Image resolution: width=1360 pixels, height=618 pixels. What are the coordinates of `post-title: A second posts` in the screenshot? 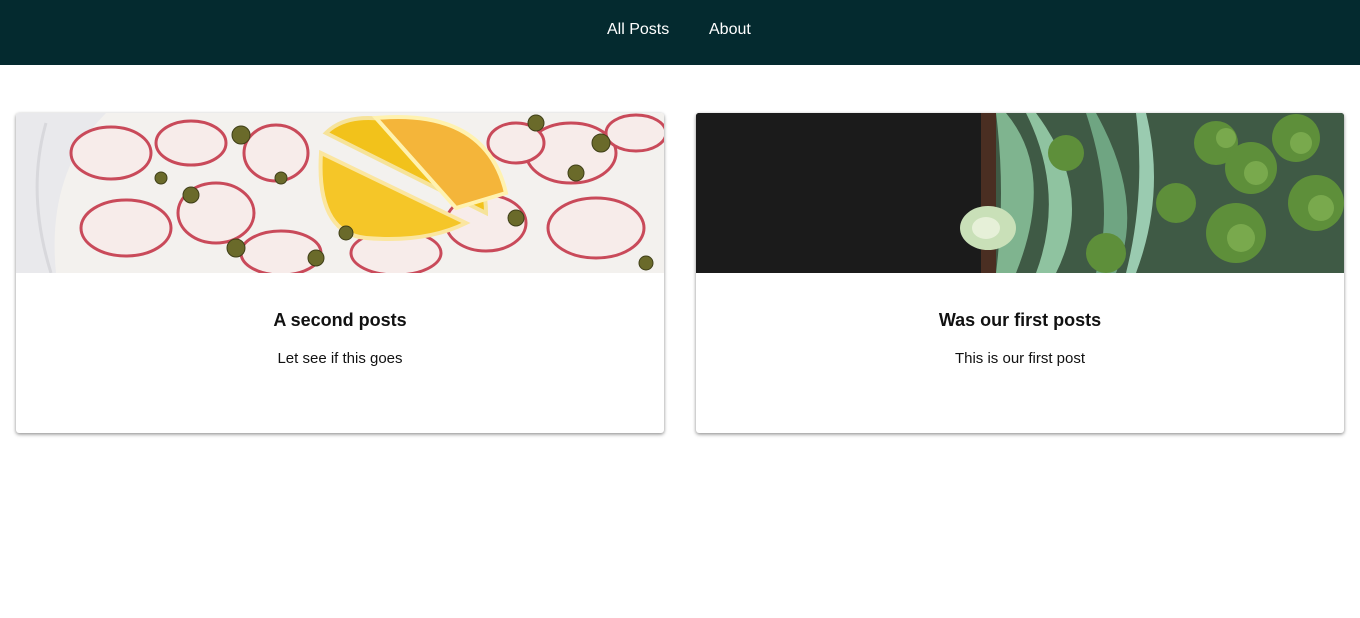 It's located at (340, 320).